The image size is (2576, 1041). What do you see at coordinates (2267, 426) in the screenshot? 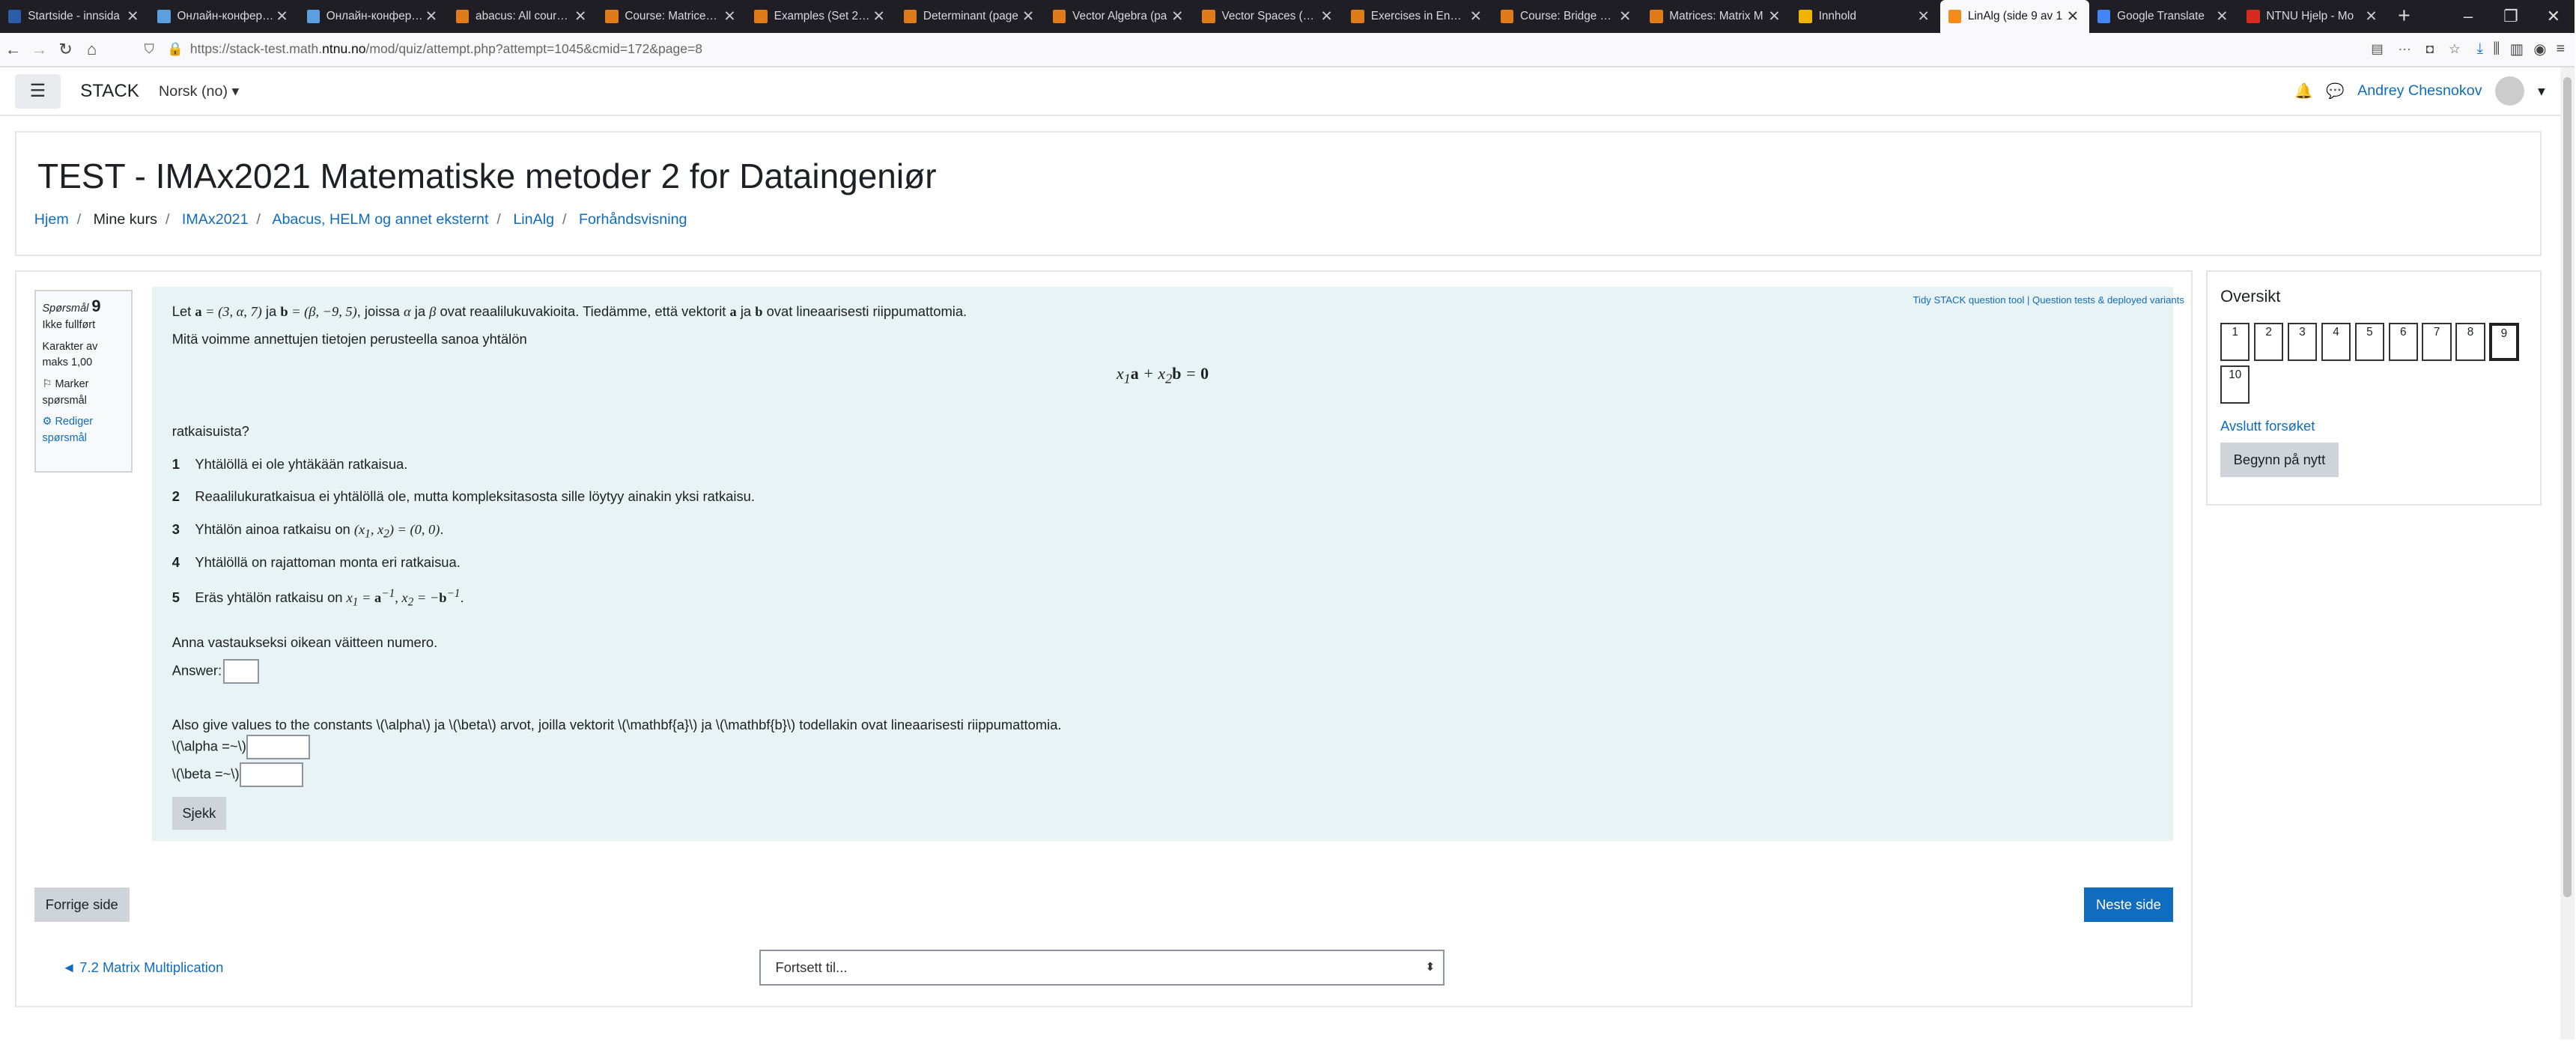
I see `finish-attempt-link: Avslutt forsøket` at bounding box center [2267, 426].